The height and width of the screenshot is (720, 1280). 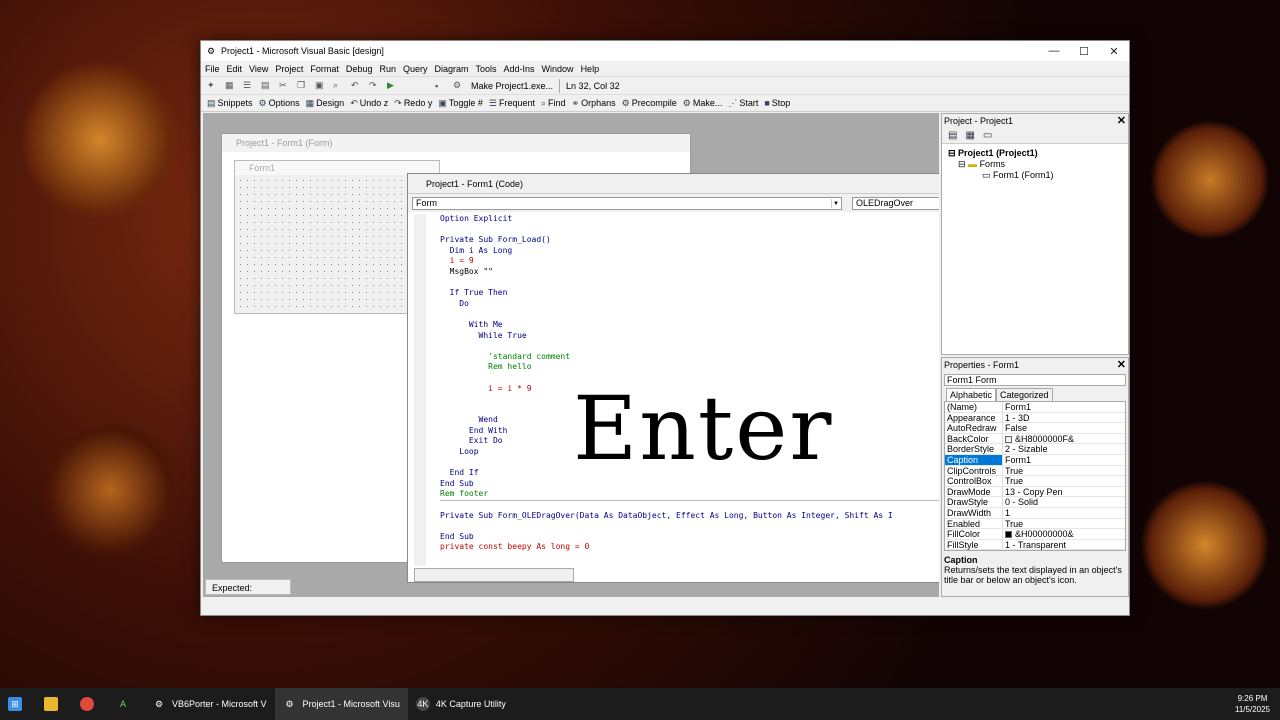 What do you see at coordinates (258, 69) in the screenshot?
I see `menu-view: View` at bounding box center [258, 69].